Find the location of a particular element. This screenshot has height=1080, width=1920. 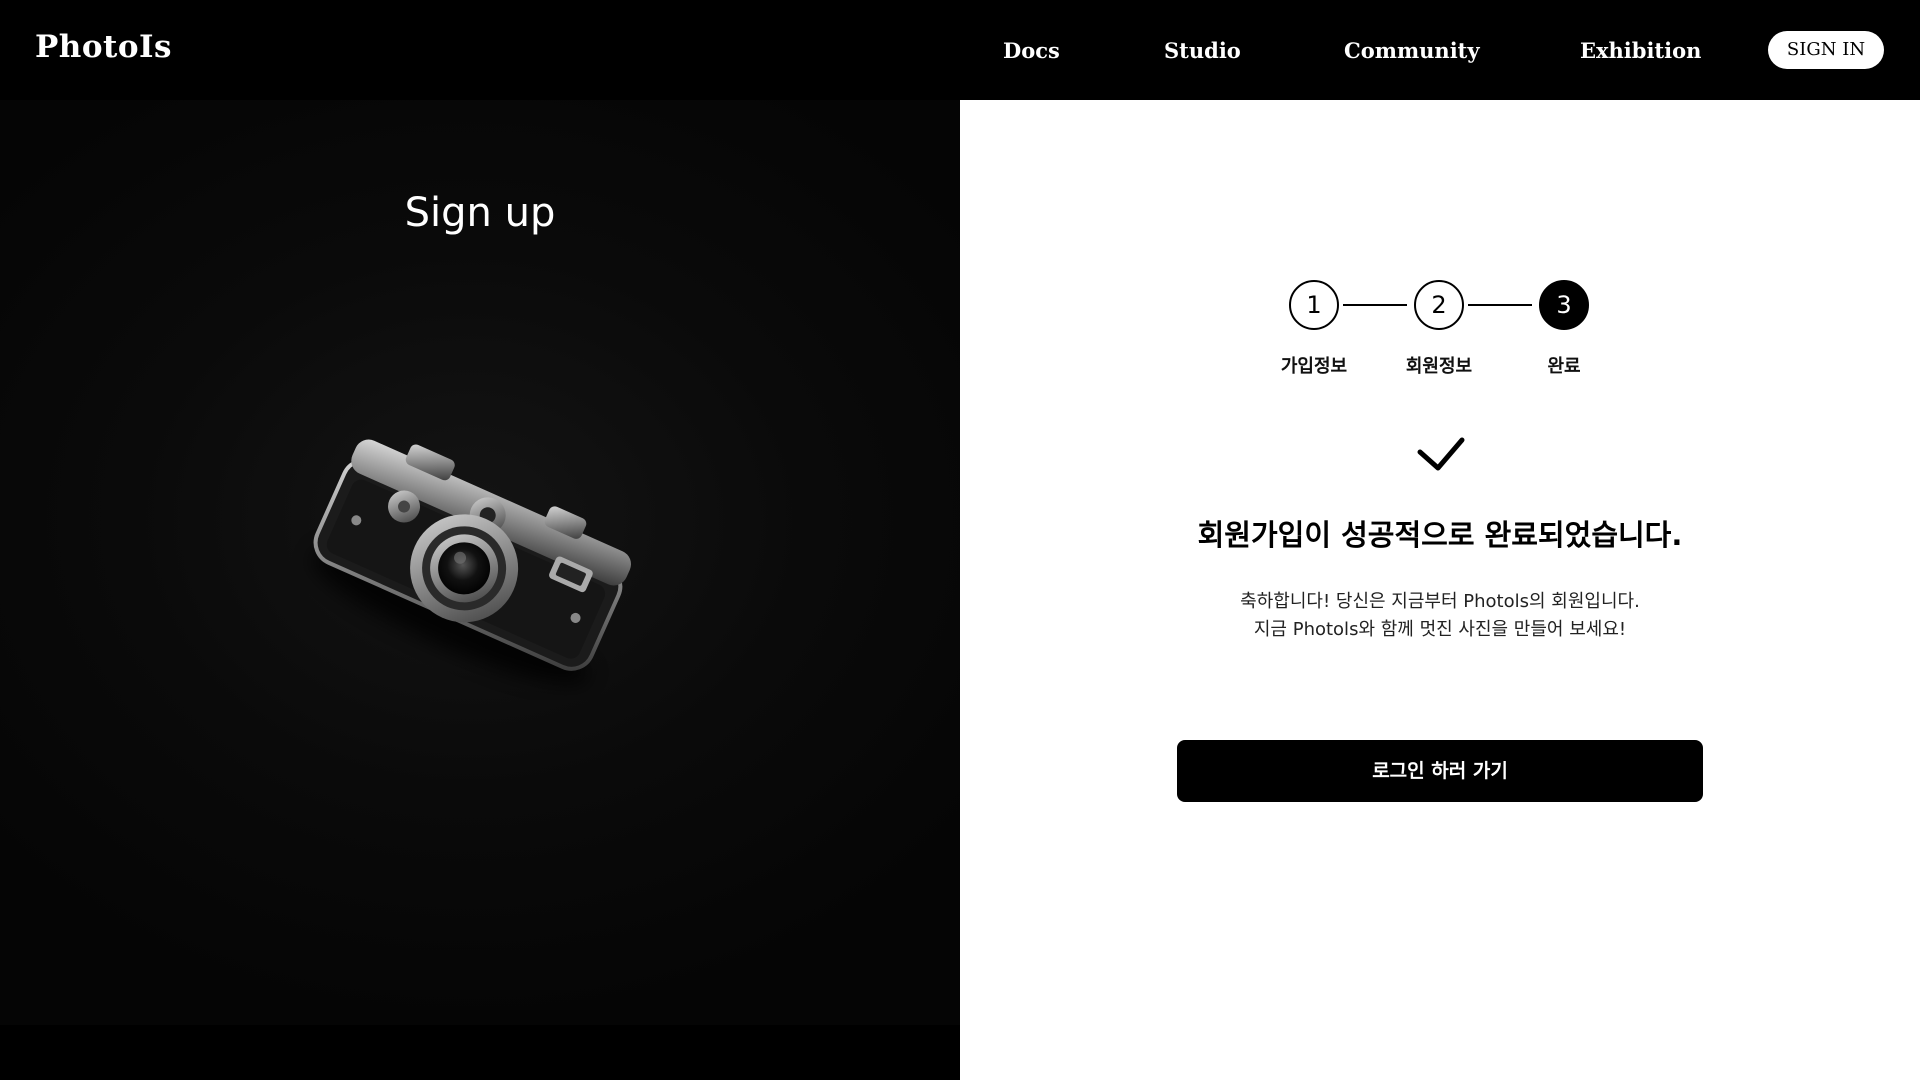

signup-stepper: 1 2 3 가입정보 회원정보 완료 is located at coordinates (1440, 250).